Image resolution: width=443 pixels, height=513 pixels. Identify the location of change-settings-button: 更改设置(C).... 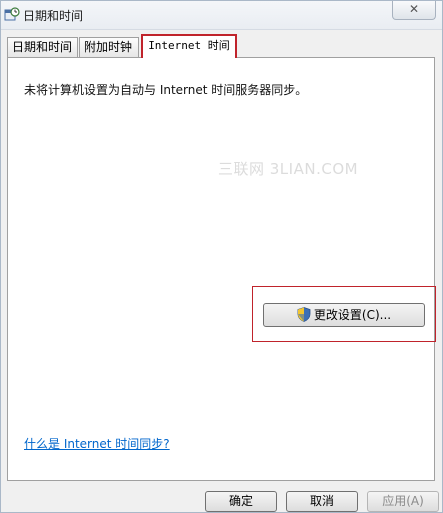
(344, 315).